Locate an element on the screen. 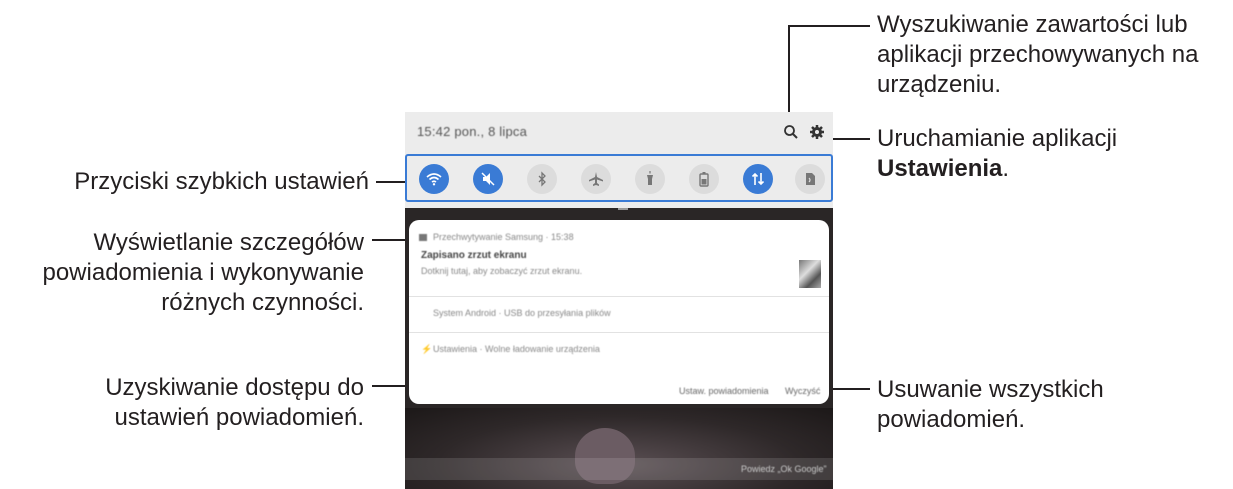  data-arrows-icon is located at coordinates (758, 179).